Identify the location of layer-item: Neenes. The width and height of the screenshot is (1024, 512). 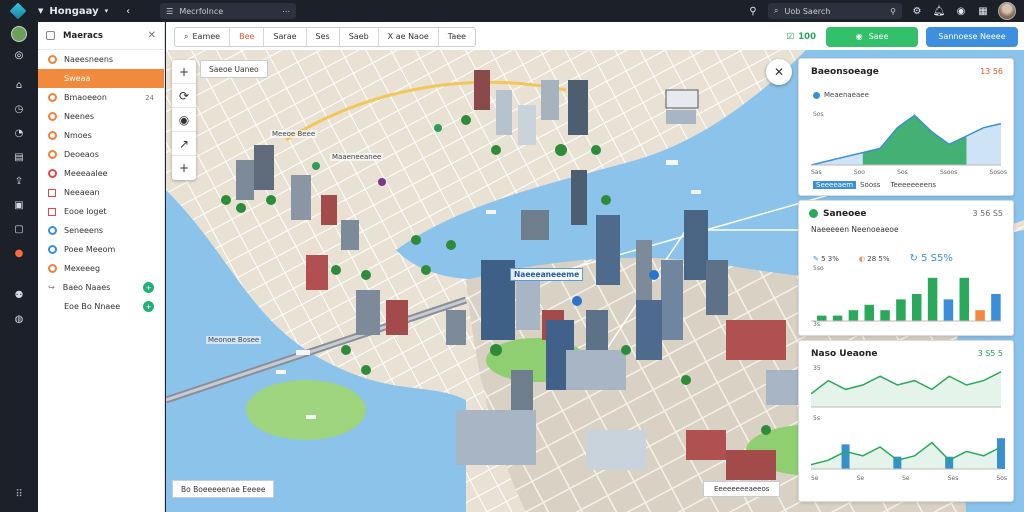
(101, 116).